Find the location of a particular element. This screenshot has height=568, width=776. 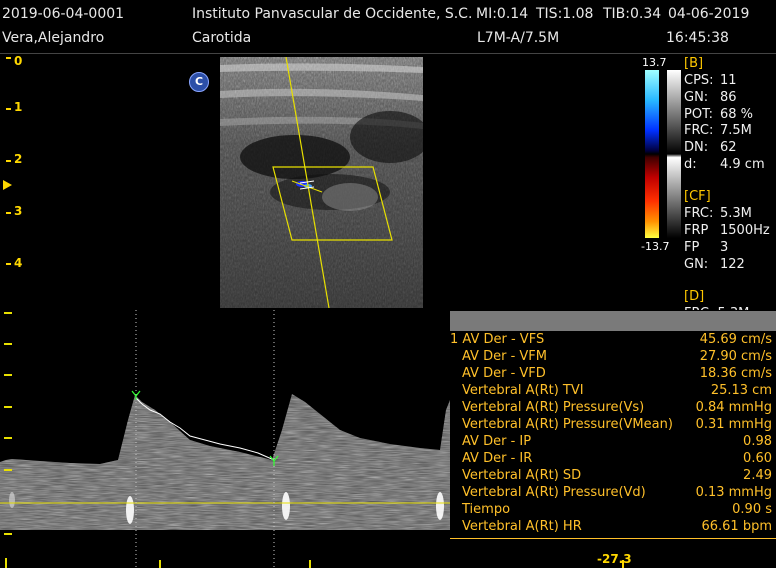

measurement-row: 1 AV Der - VFS 45.69 cm/s is located at coordinates (612, 340).